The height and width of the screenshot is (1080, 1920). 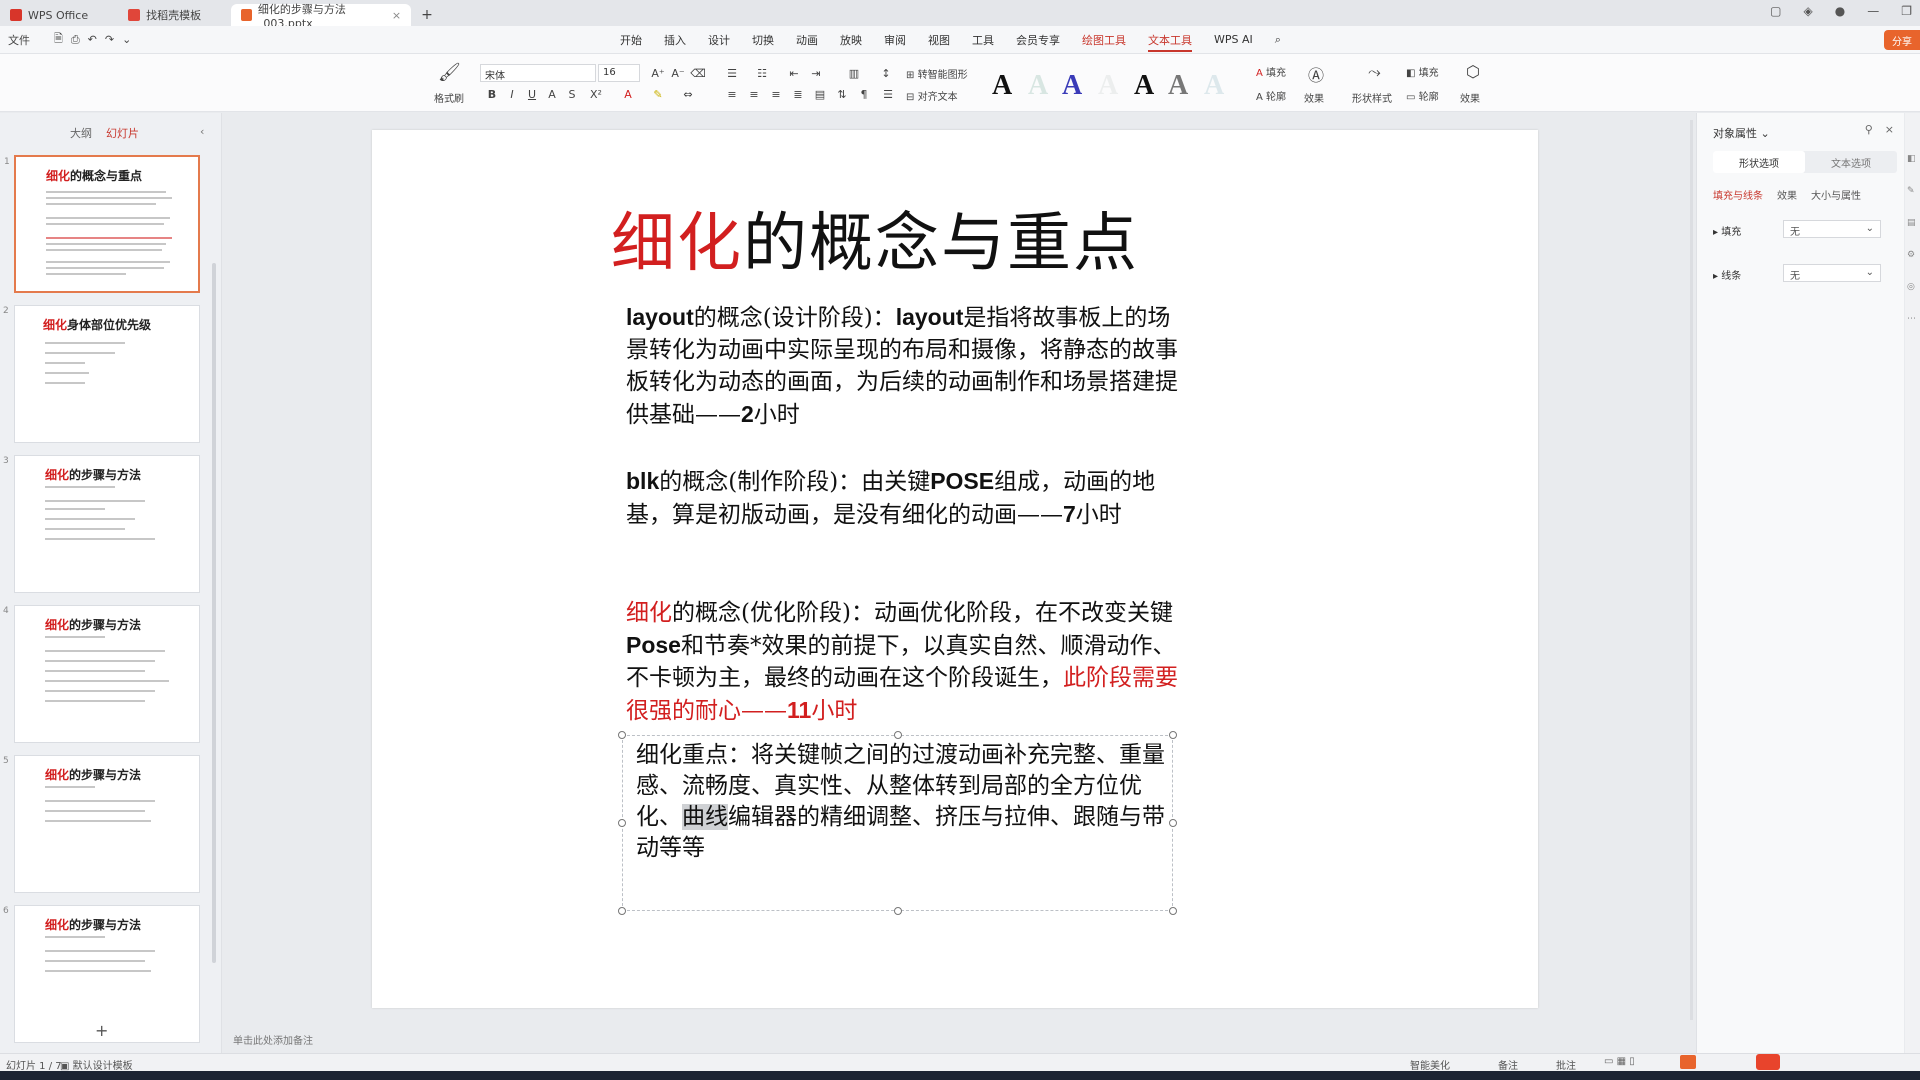 I want to click on text-fill-button: A 填充, so click(x=1271, y=71).